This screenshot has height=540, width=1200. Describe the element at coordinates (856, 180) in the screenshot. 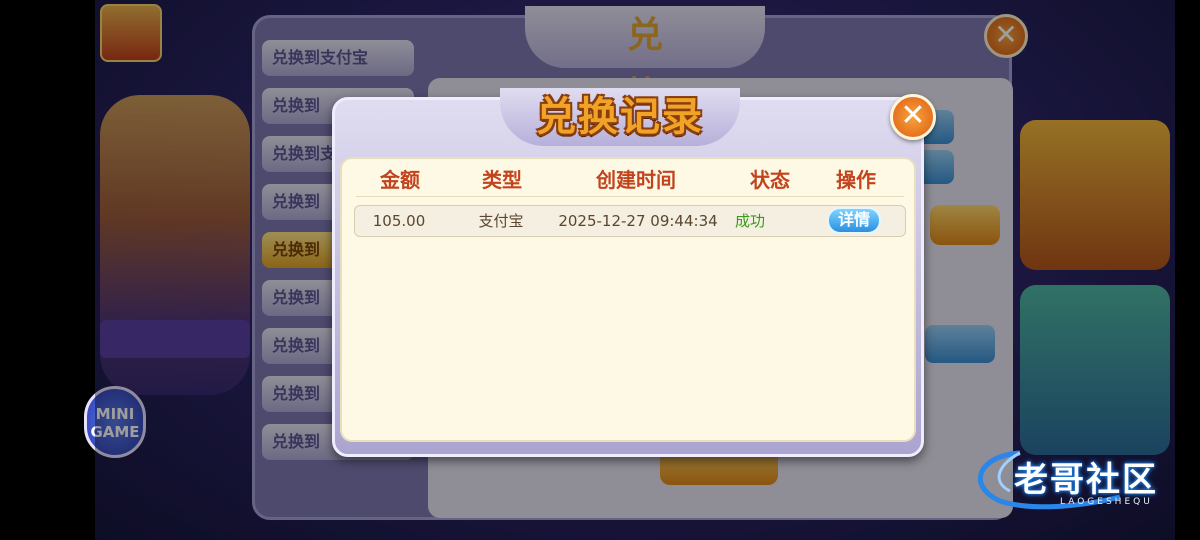

I see `column-header-action: 操作` at that location.